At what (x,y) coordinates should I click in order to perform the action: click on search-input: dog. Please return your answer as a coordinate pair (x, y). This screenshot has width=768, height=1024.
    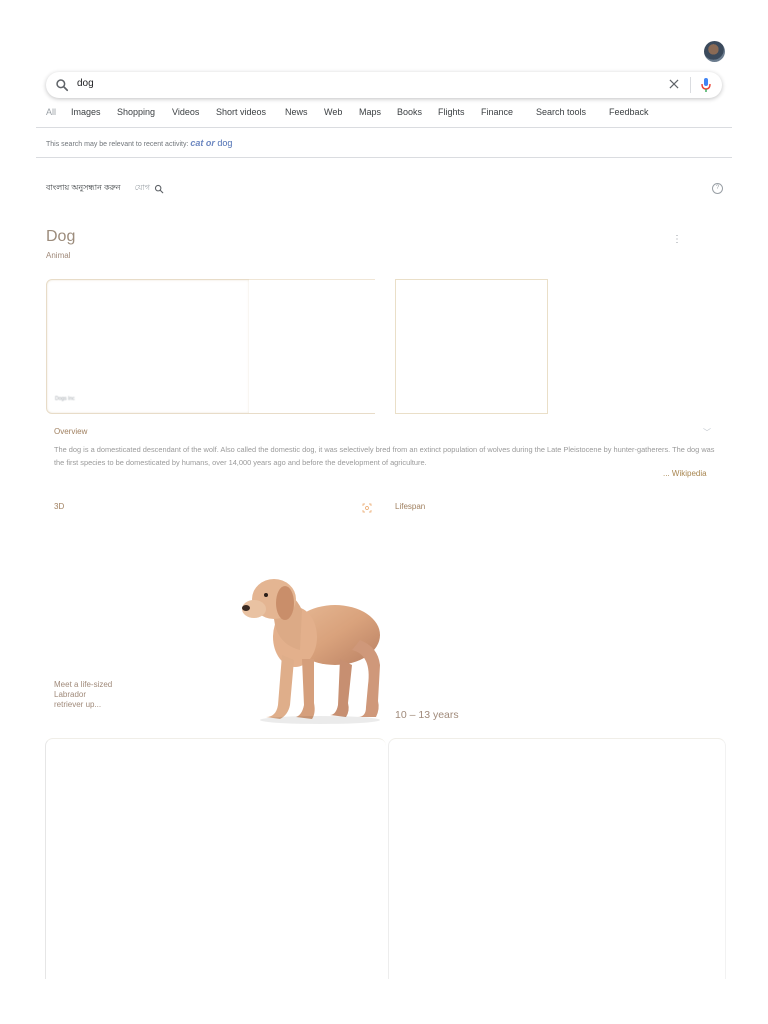
    Looking at the image, I should click on (85, 83).